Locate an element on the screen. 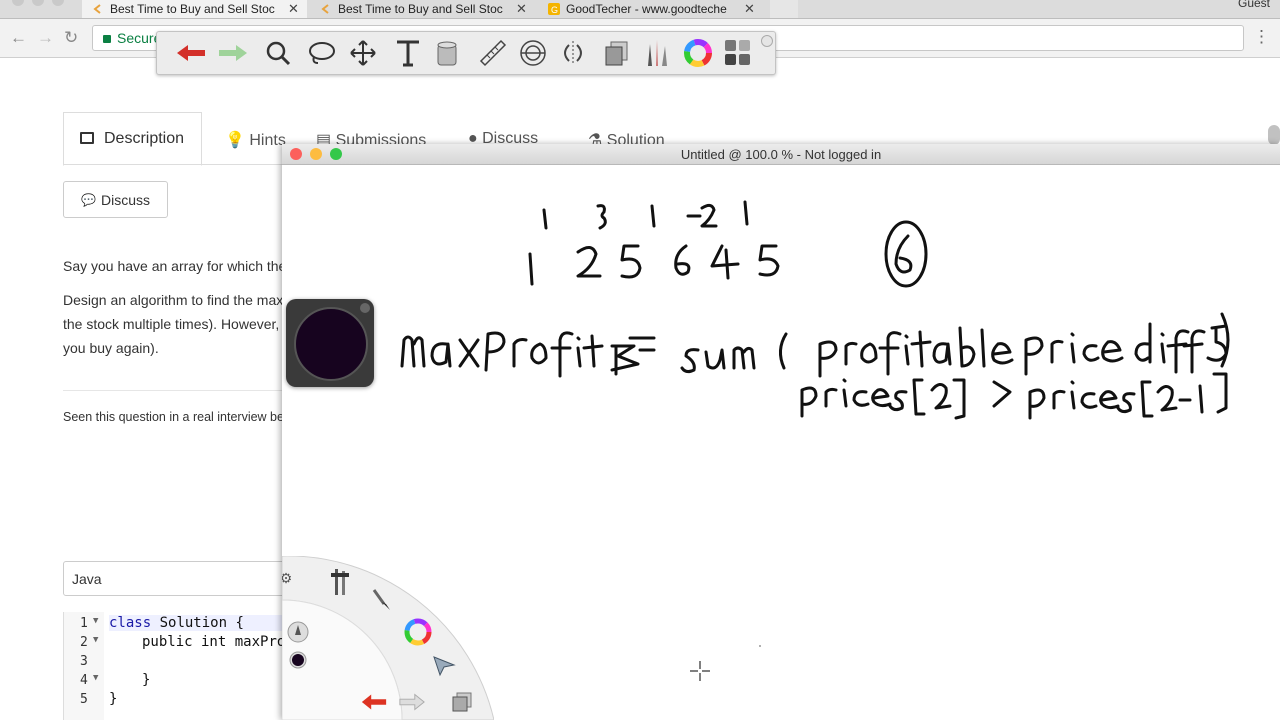 This screenshot has width=1280, height=720. color-puck is located at coordinates (330, 343).